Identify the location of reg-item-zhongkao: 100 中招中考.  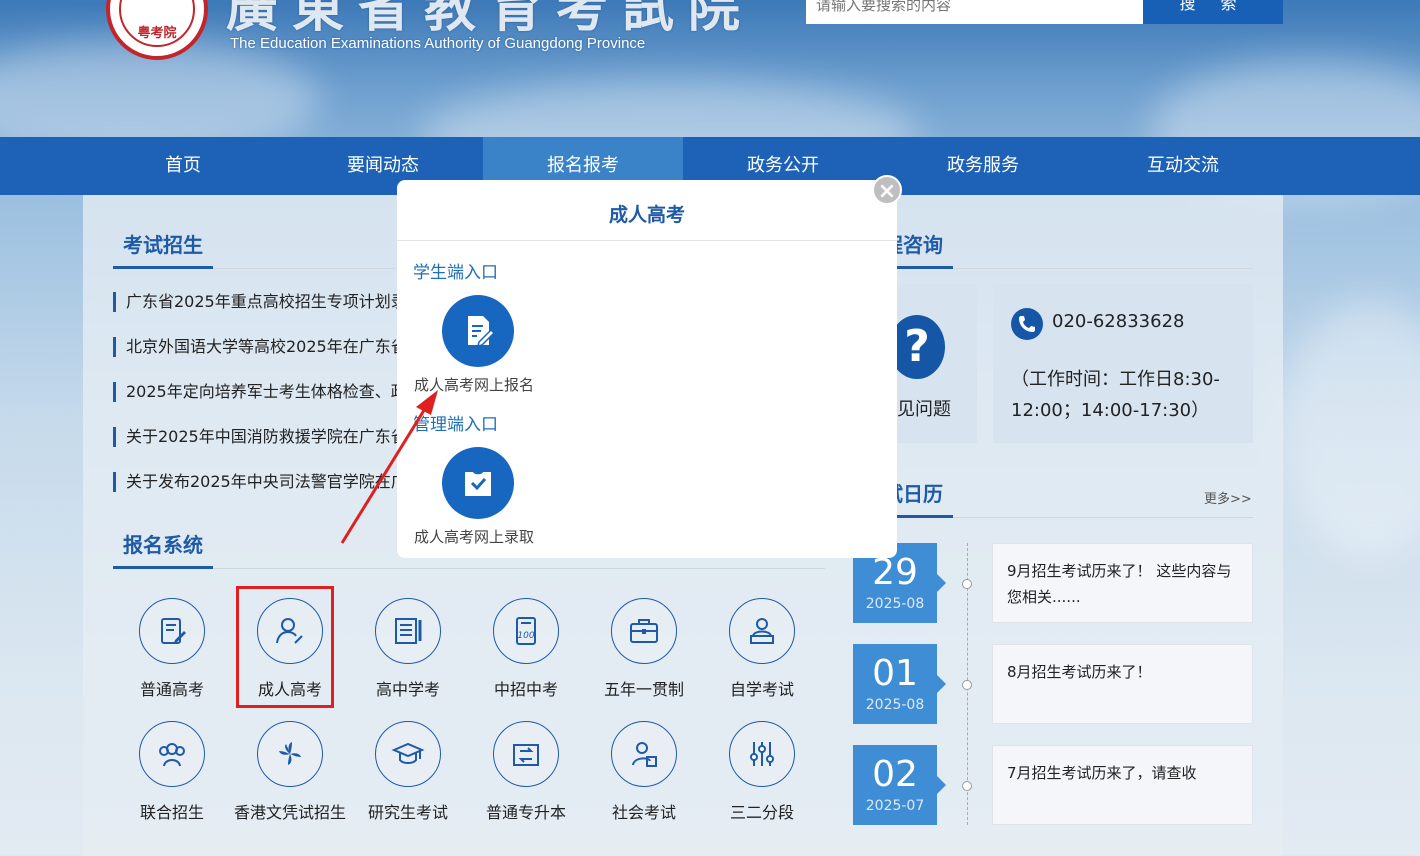
(526, 649).